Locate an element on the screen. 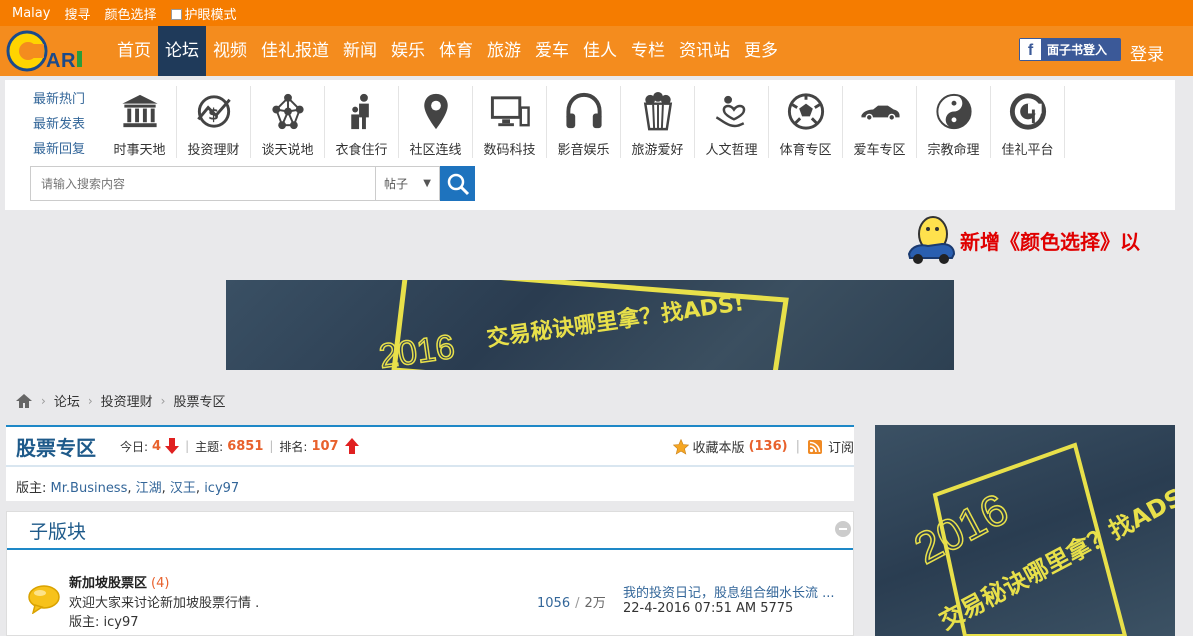 Image resolution: width=1193 pixels, height=636 pixels. subscribe-button: 订阅 is located at coordinates (841, 446).